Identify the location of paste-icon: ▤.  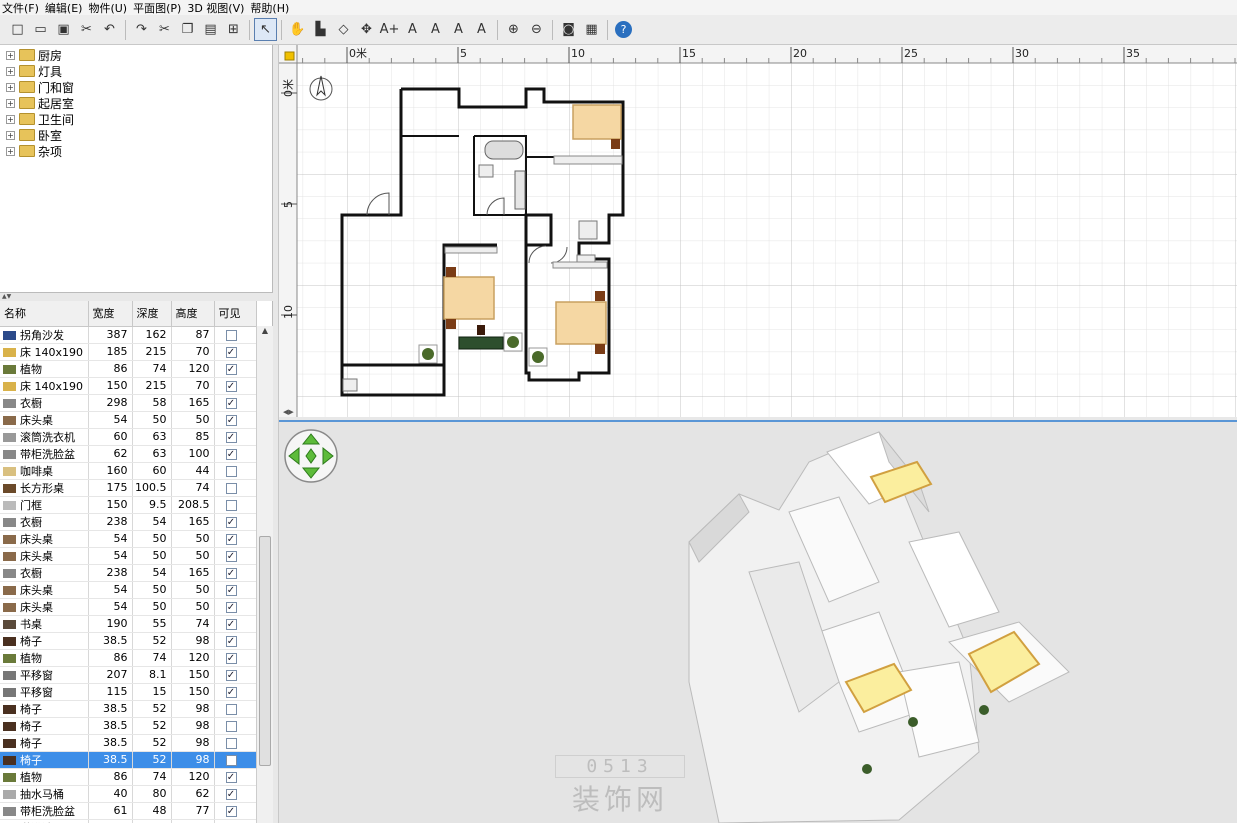
(210, 29).